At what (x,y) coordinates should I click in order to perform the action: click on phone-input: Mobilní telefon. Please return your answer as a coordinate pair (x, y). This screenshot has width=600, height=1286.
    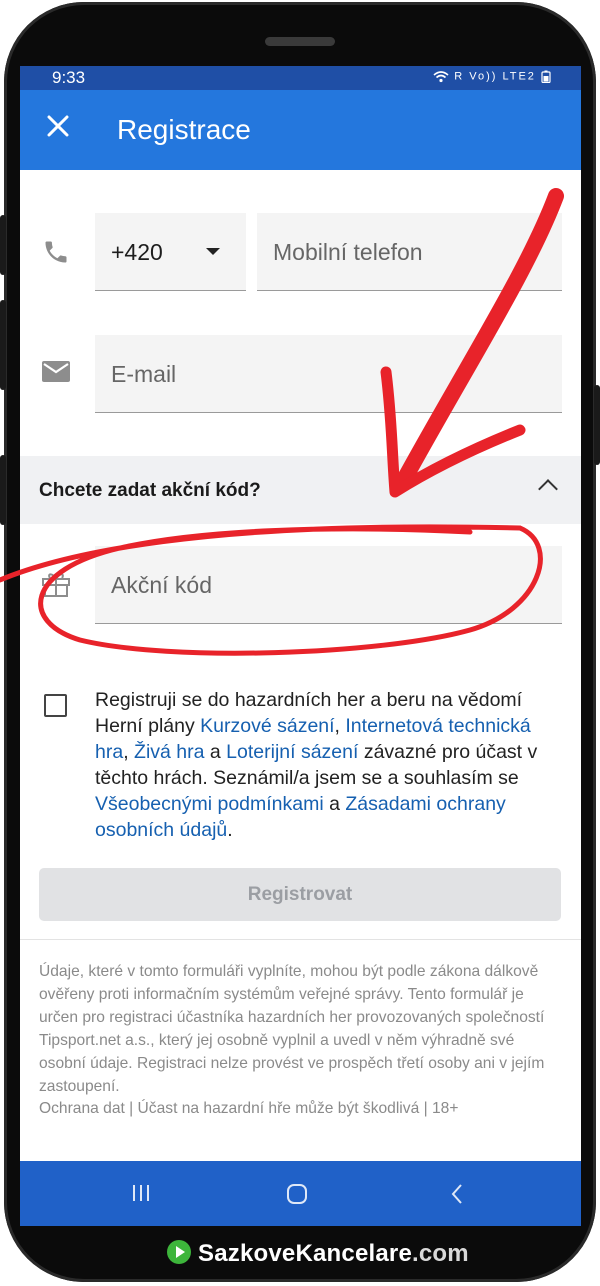
    Looking at the image, I should click on (409, 252).